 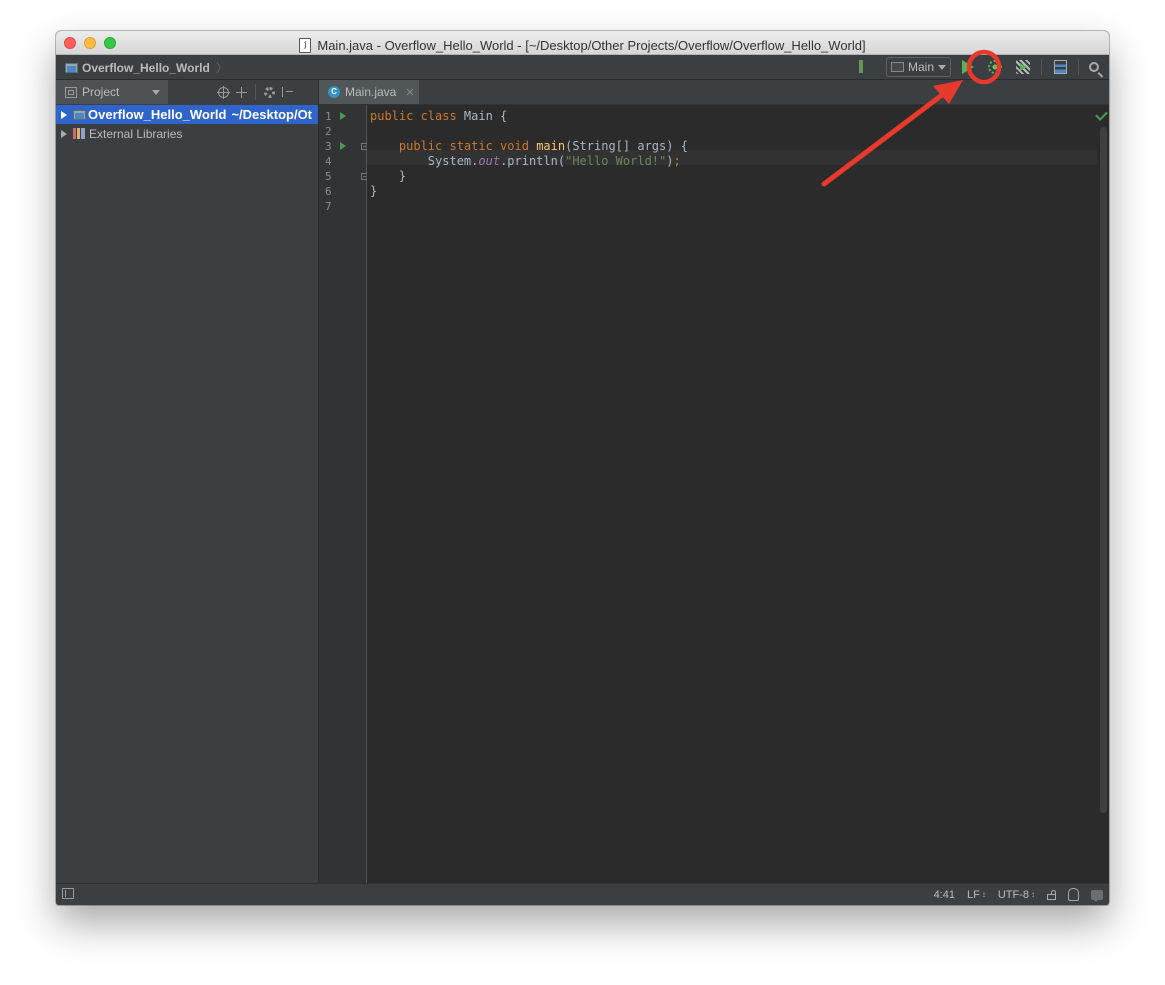 What do you see at coordinates (79, 114) in the screenshot?
I see `module-folder-icon` at bounding box center [79, 114].